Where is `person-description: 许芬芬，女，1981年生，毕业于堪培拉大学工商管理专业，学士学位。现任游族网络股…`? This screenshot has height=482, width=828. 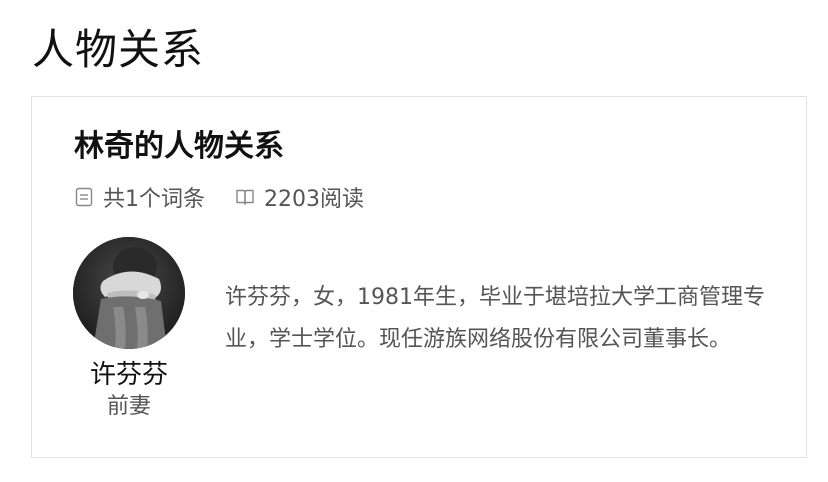 person-description: 许芬芬，女，1981年生，毕业于堪培拉大学工商管理专业，学士学位。现任游族网络股… is located at coordinates (495, 318).